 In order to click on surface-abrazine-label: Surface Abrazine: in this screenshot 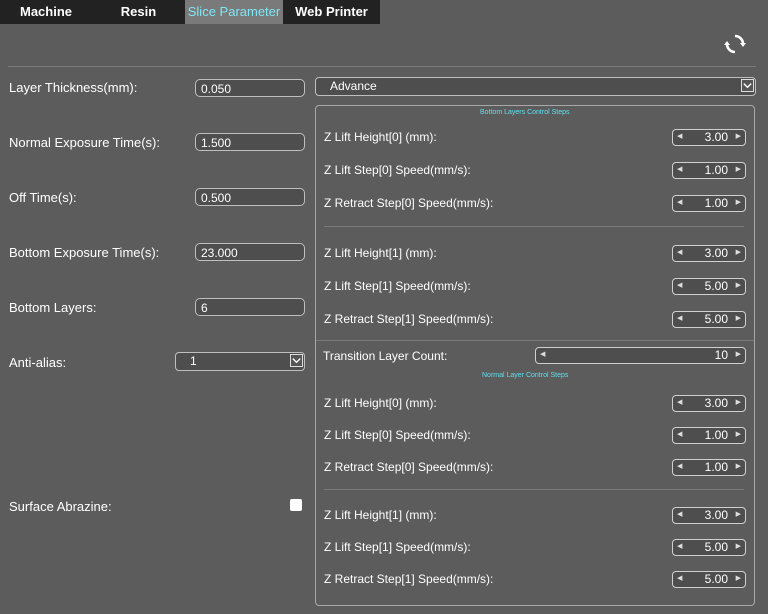, I will do `click(60, 506)`.